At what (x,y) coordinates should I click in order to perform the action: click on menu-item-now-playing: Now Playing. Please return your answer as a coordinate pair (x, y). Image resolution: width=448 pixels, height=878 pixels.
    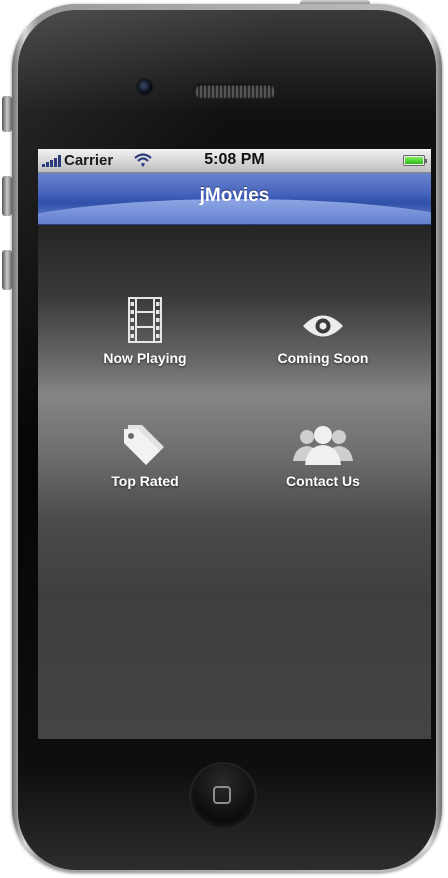
    Looking at the image, I should click on (145, 347).